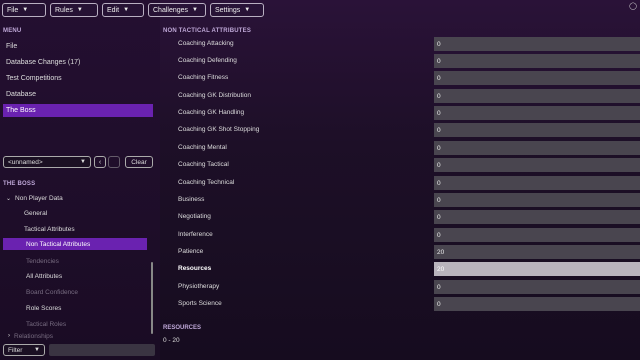 This screenshot has width=640, height=360. Describe the element at coordinates (408, 200) in the screenshot. I see `attribute-row: Business 0` at that location.